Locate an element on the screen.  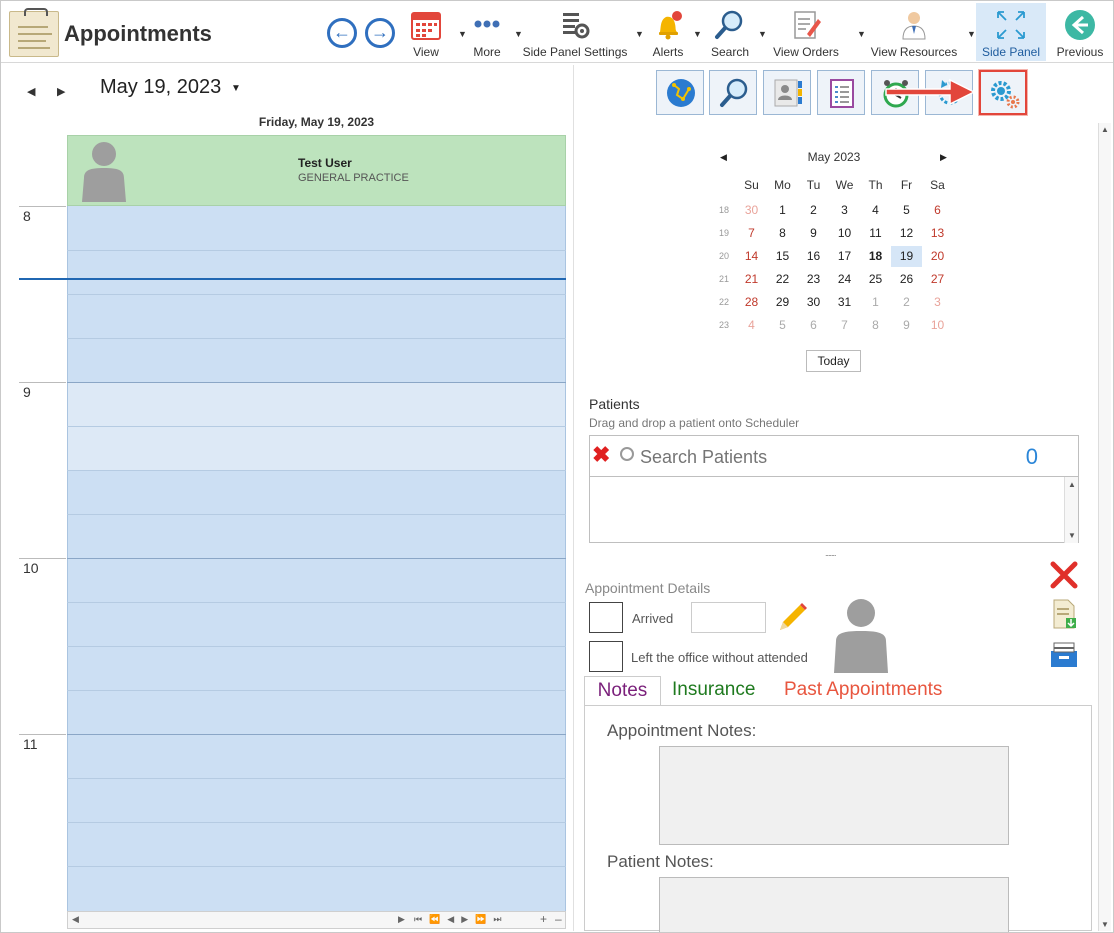
search-button: Search is located at coordinates (730, 32).